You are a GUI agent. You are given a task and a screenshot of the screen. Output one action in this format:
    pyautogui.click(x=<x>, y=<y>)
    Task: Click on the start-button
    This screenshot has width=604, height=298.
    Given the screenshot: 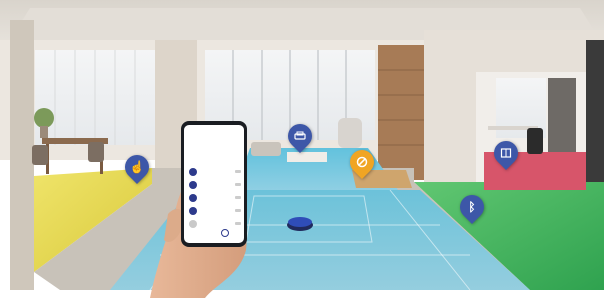 What is the action you would take?
    pyautogui.click(x=225, y=233)
    